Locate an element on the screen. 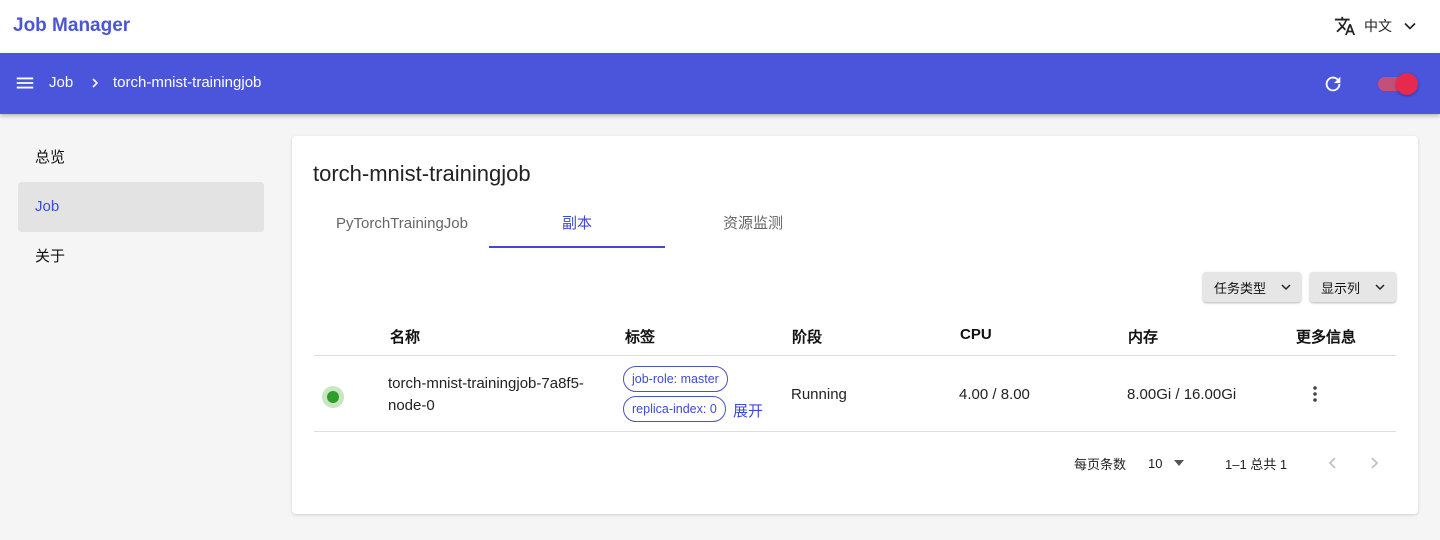  sidebar-item-overview: 总览 is located at coordinates (141, 158).